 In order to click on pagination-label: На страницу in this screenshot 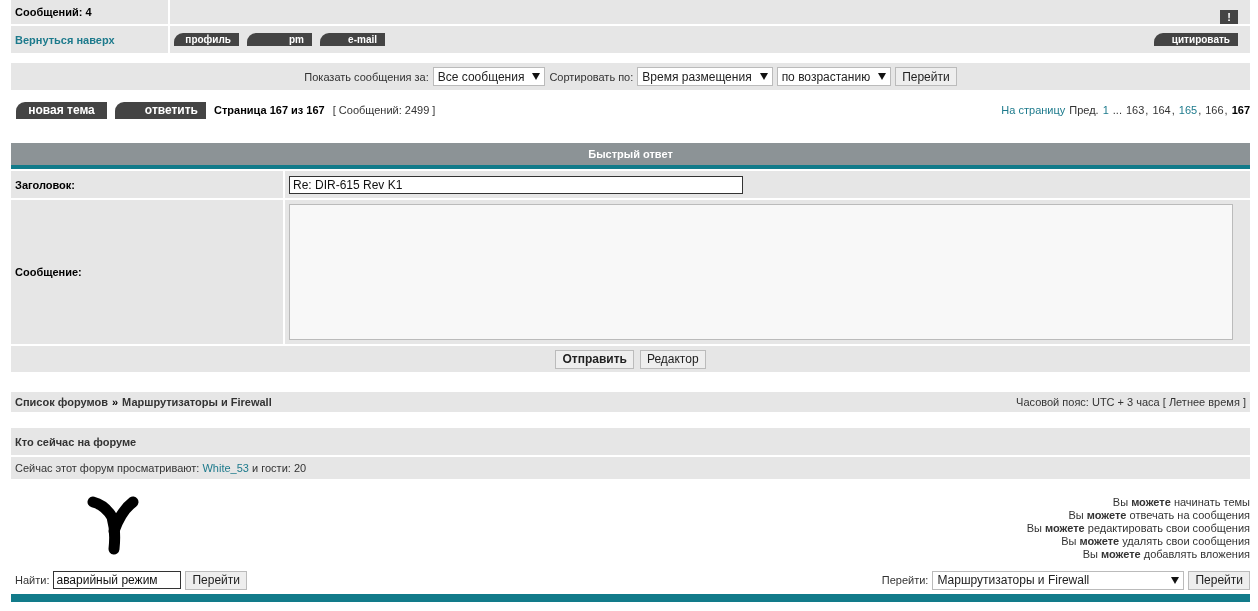, I will do `click(1033, 110)`.